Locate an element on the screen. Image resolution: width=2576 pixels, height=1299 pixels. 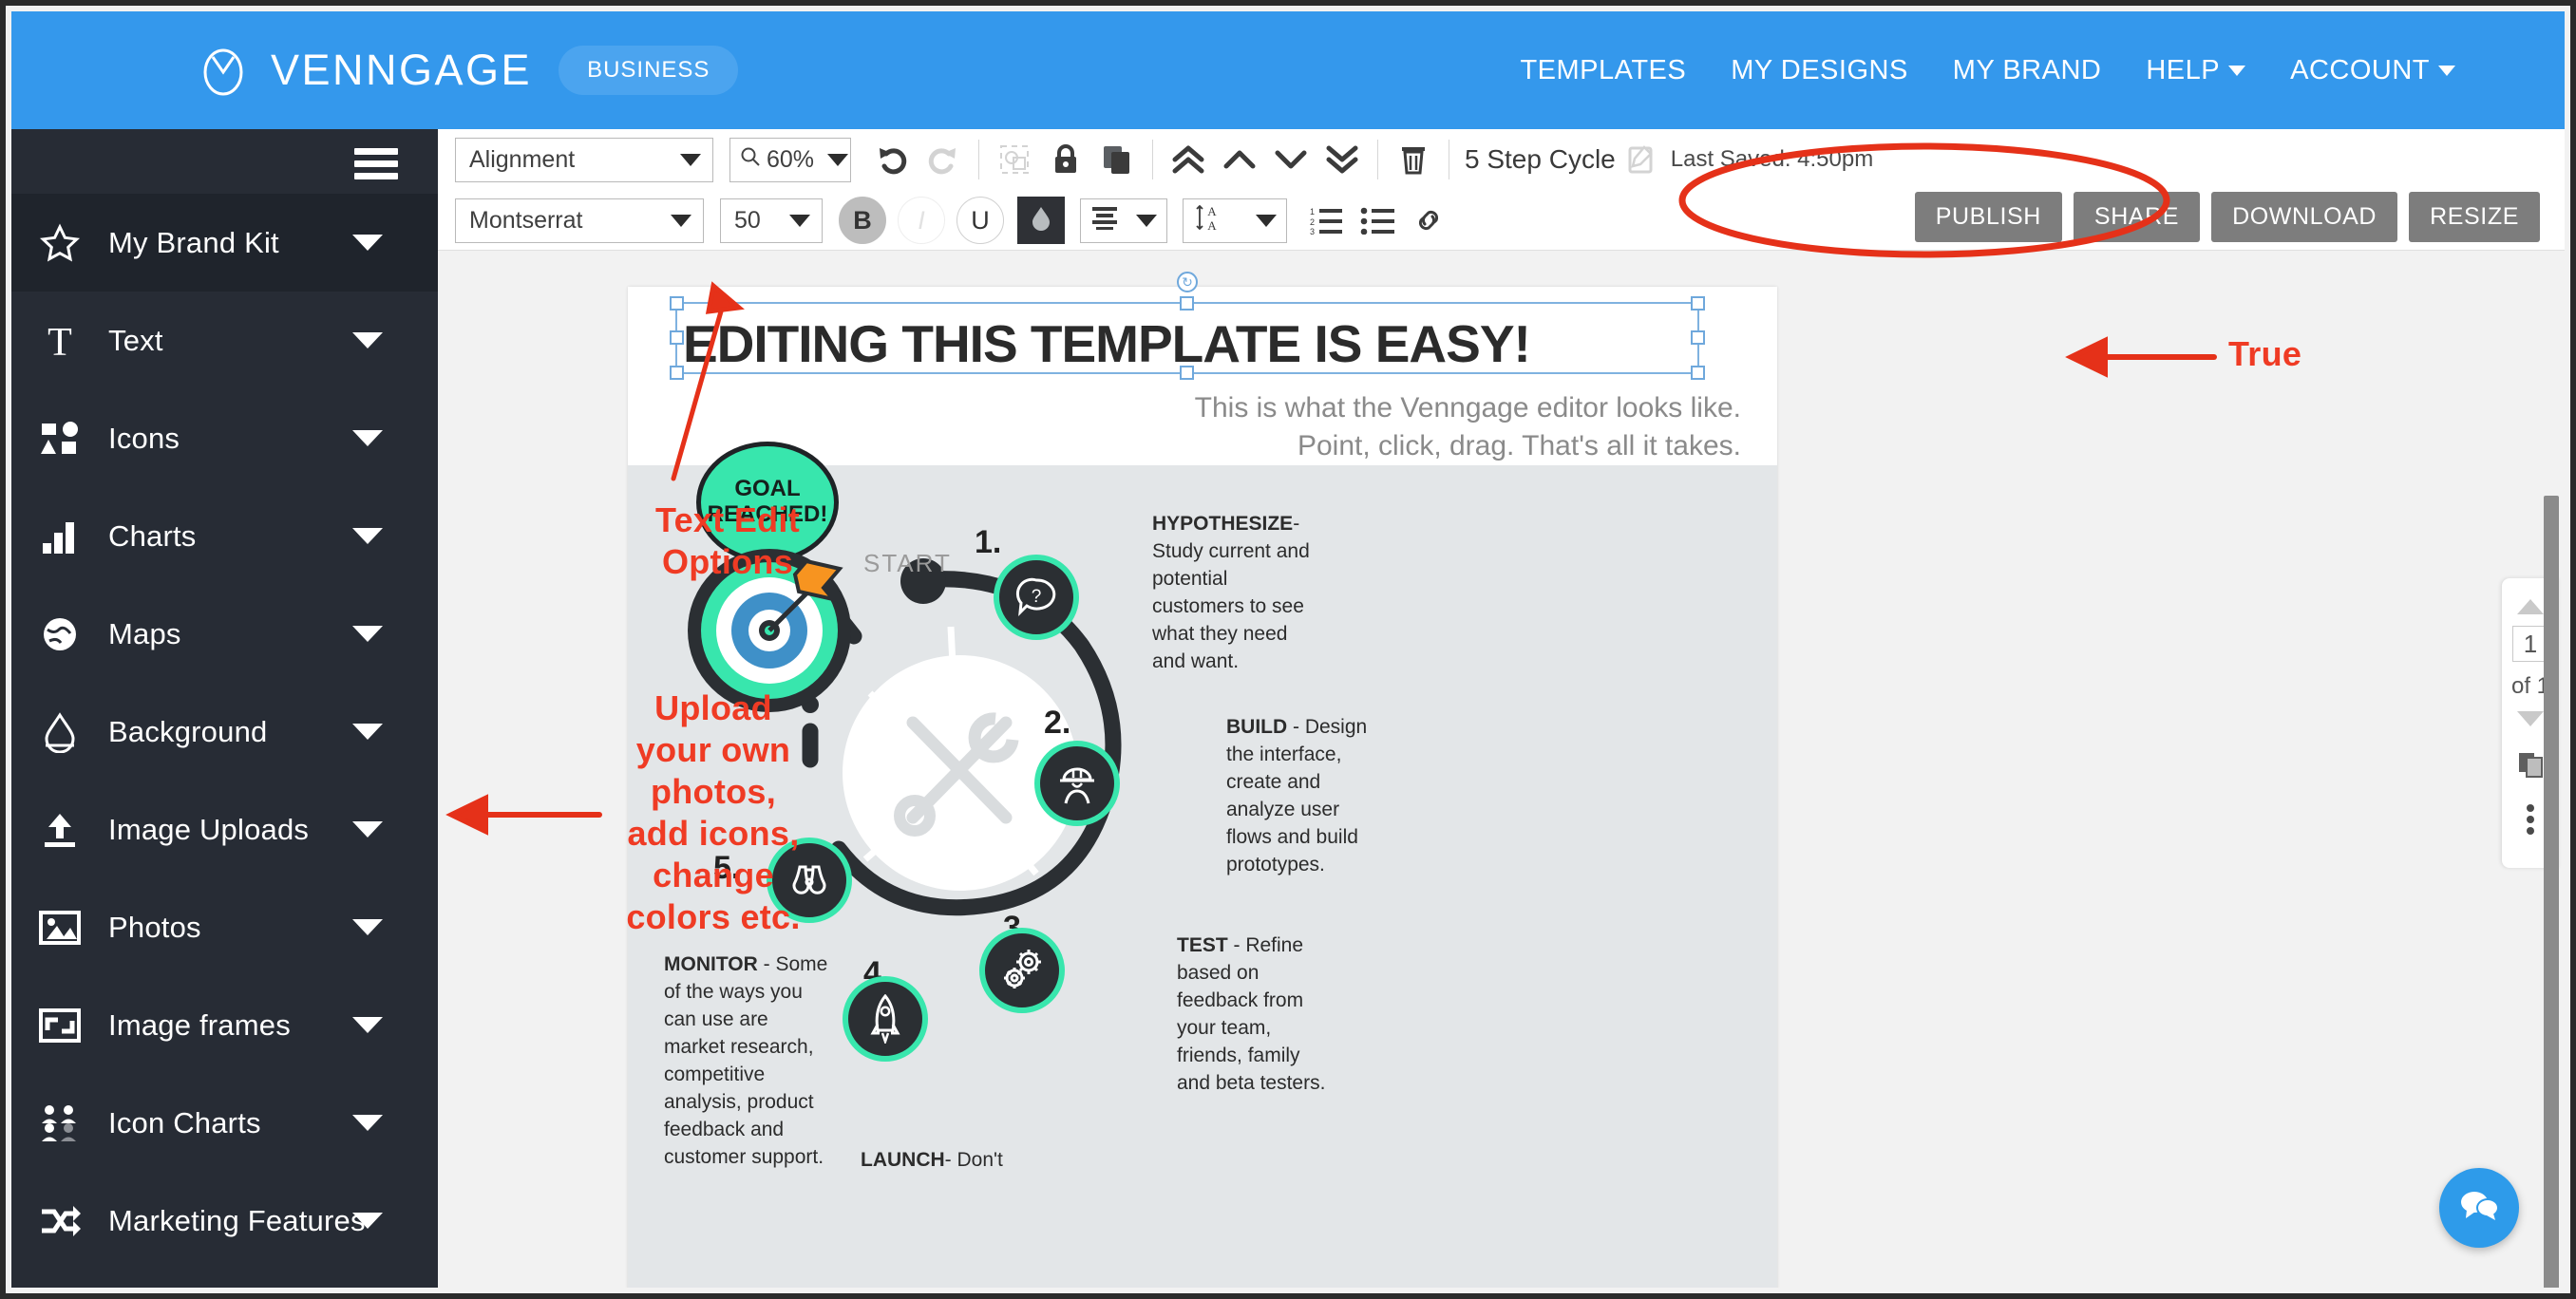
worker-helmet-icon is located at coordinates (1077, 786).